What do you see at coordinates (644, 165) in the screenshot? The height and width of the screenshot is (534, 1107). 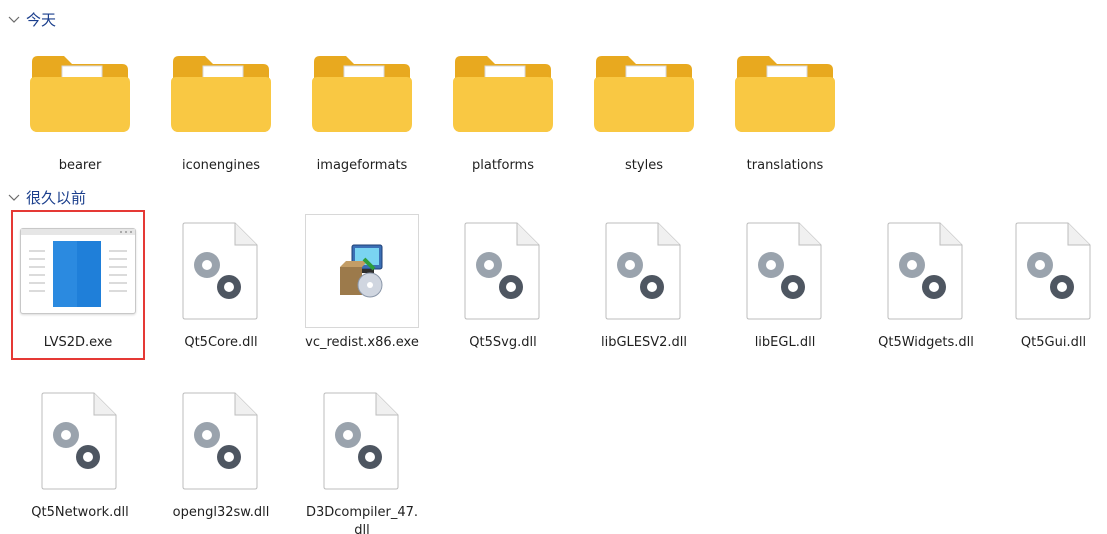 I see `file-name: styles` at bounding box center [644, 165].